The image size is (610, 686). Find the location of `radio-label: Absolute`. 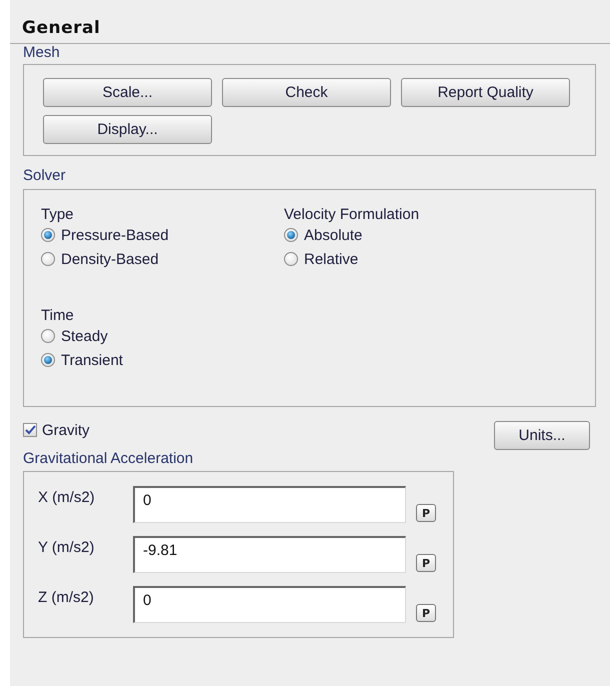

radio-label: Absolute is located at coordinates (333, 235).